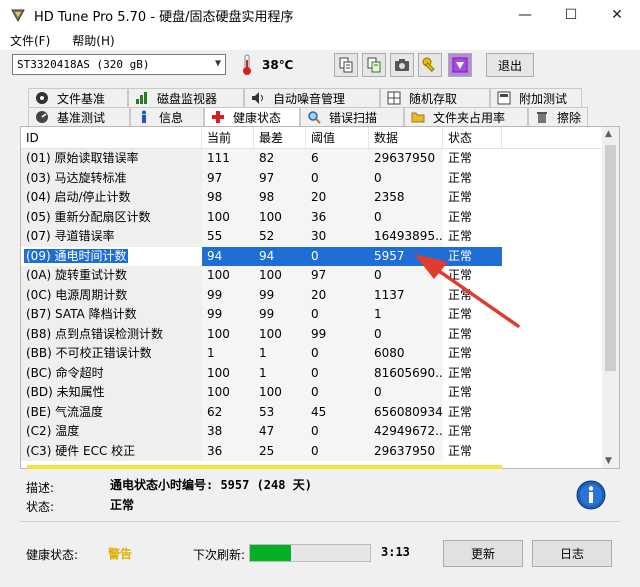  Describe the element at coordinates (406, 295) in the screenshot. I see `cell-data: 1137` at that location.